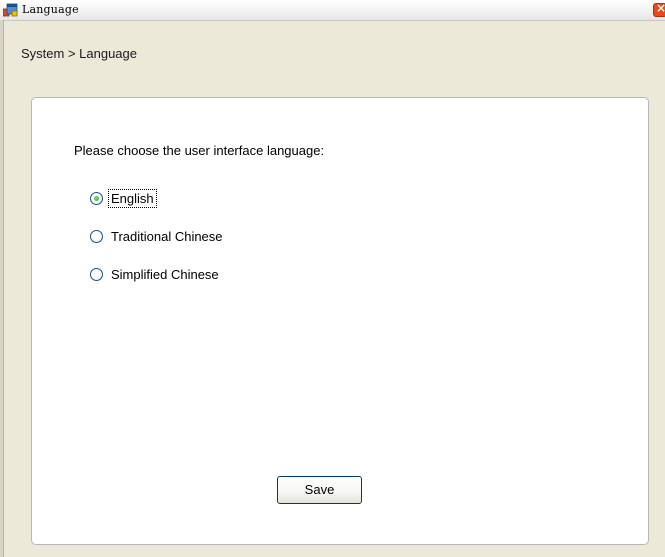  What do you see at coordinates (132, 198) in the screenshot?
I see `radio-label-english: English` at bounding box center [132, 198].